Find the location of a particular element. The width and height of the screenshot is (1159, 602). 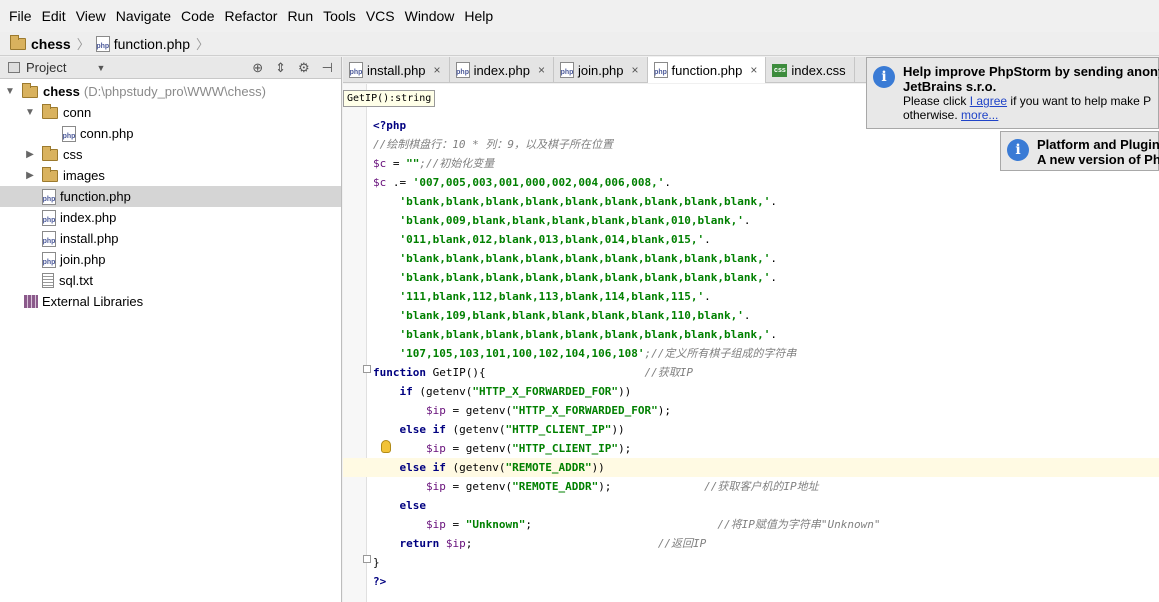

editor-tab: php install.php × is located at coordinates (396, 70).